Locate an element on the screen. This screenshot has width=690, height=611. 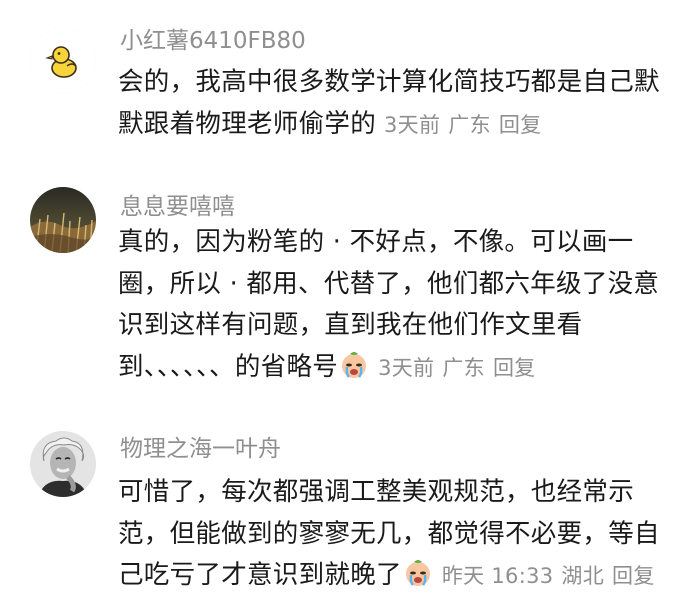
comment-line: 己吃亏了才意识到就晚了 is located at coordinates (260, 575).